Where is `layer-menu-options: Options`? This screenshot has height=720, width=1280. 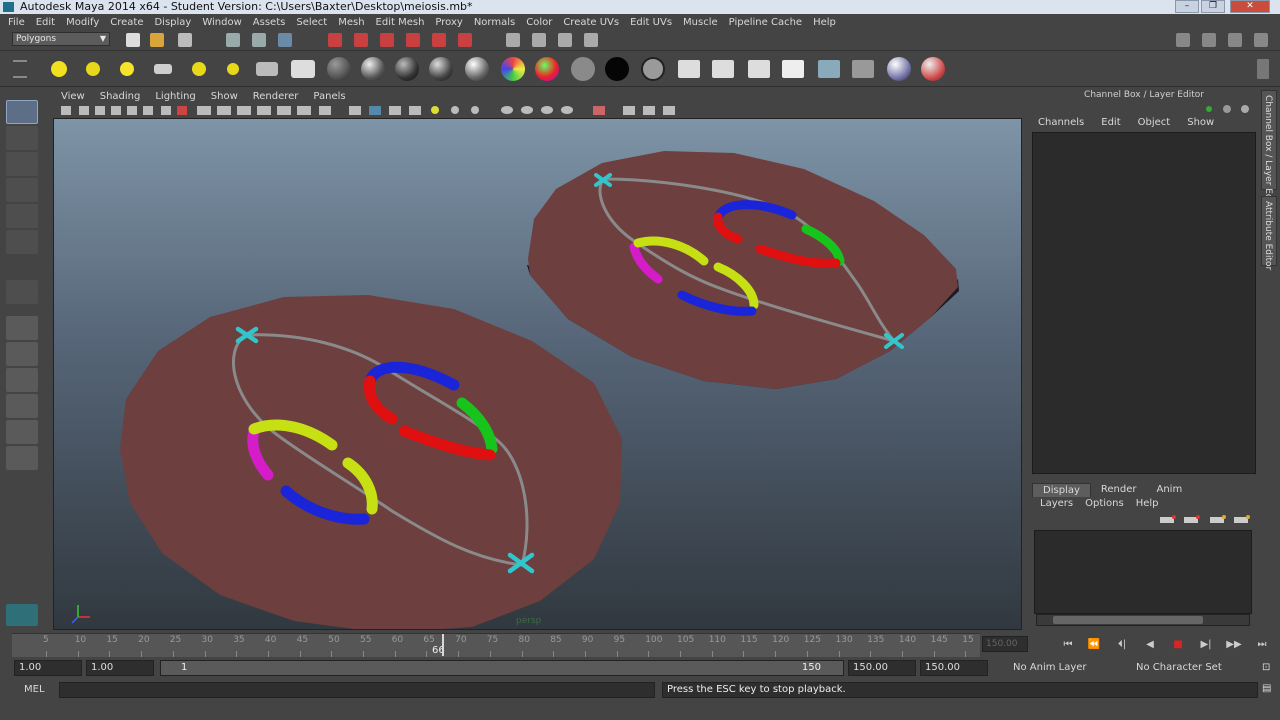 layer-menu-options: Options is located at coordinates (1104, 505).